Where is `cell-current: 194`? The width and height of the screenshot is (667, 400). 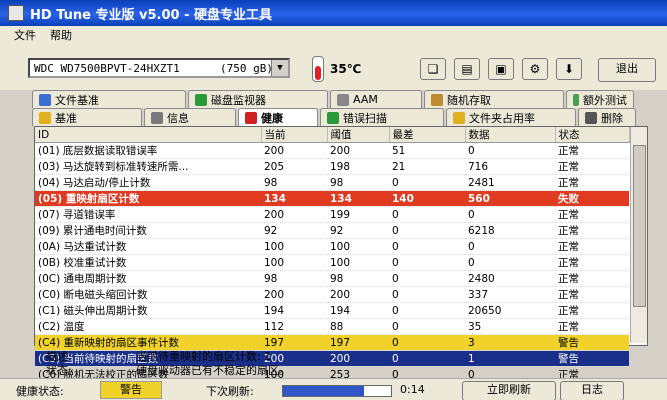 cell-current: 194 is located at coordinates (294, 310).